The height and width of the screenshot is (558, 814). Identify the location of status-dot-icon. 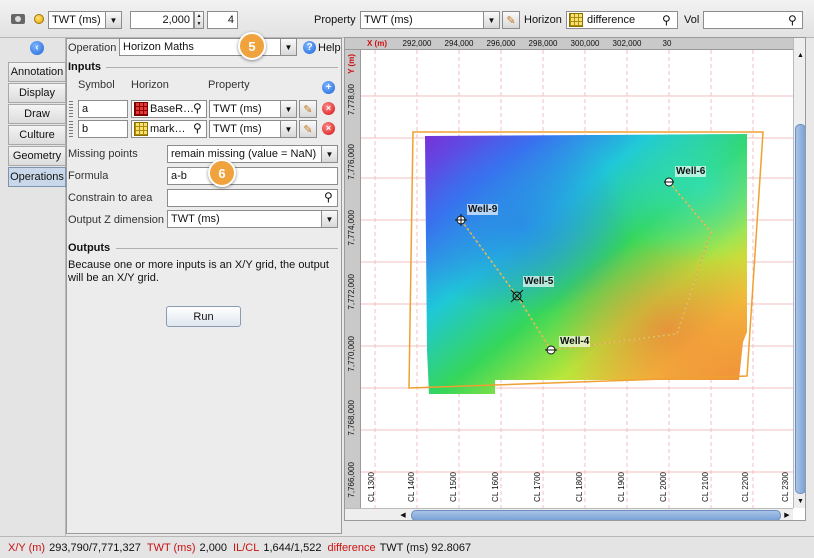
(39, 19).